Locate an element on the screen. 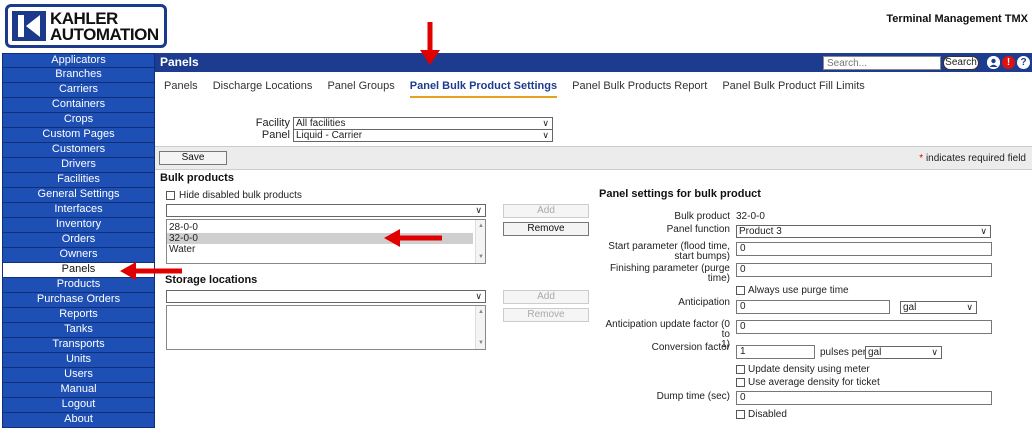 This screenshot has height=435, width=1032. sidebar-item-orders: Orders is located at coordinates (78, 240).